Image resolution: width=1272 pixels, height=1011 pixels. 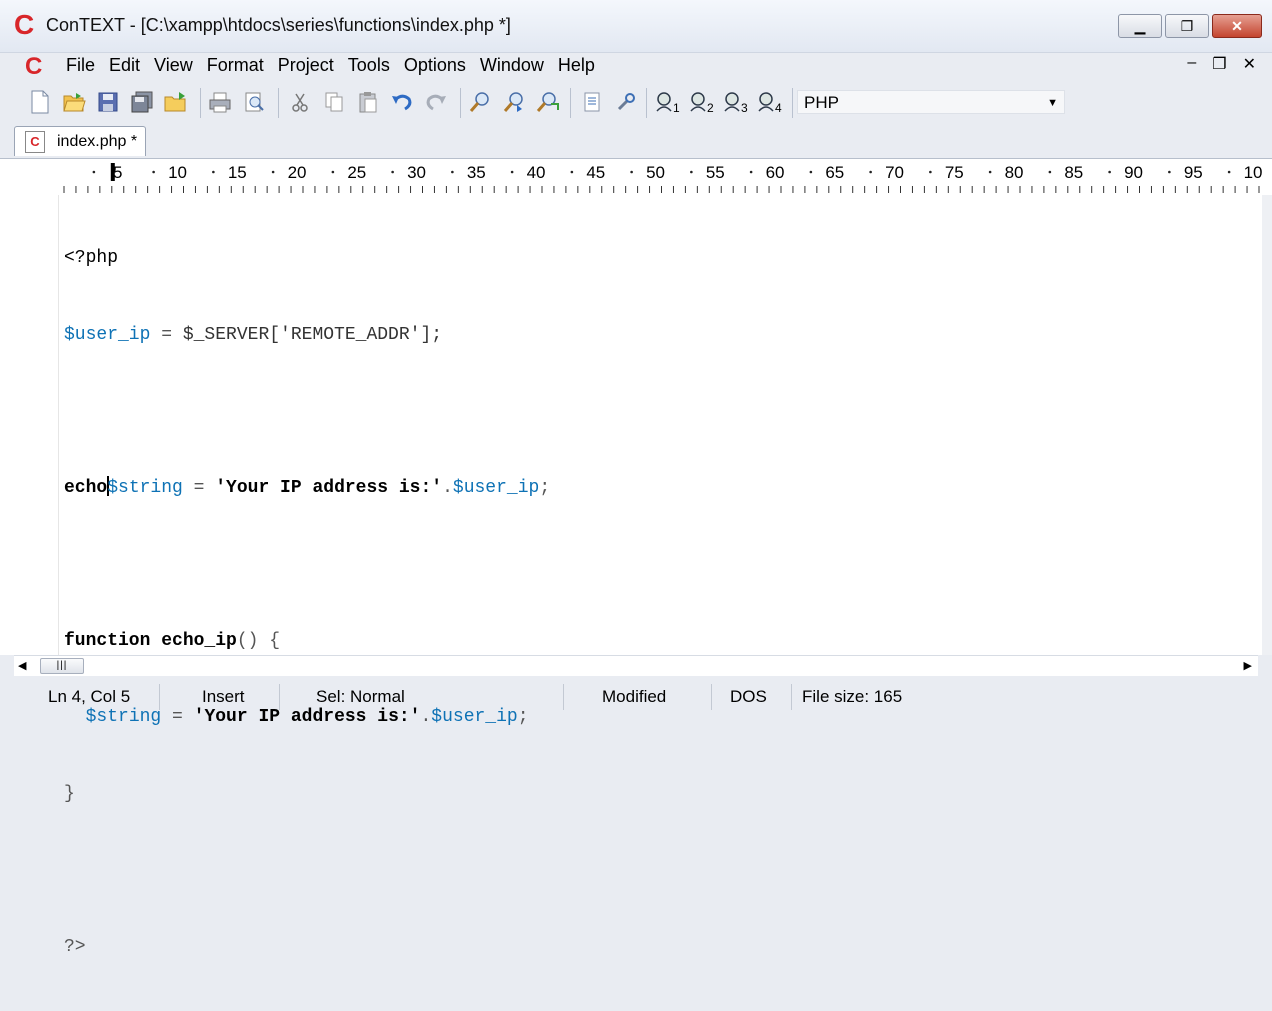 What do you see at coordinates (655, 172) in the screenshot?
I see `ruler-label: 50` at bounding box center [655, 172].